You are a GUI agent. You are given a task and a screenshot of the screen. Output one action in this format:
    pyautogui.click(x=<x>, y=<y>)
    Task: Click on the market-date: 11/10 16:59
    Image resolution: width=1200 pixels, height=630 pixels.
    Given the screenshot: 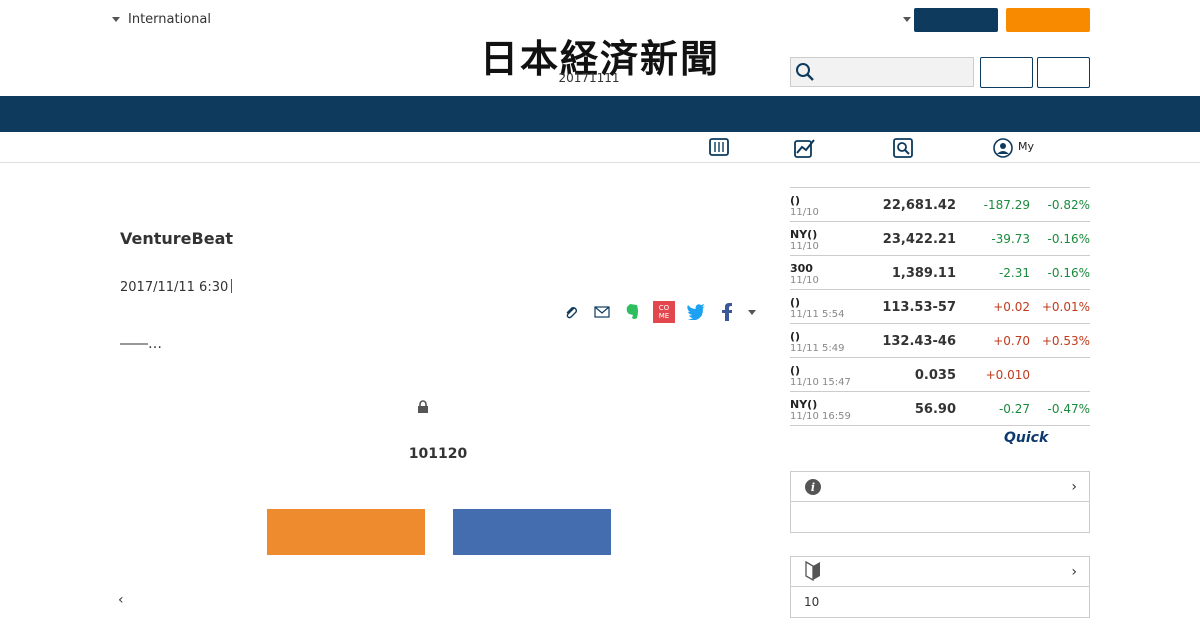 What is the action you would take?
    pyautogui.click(x=820, y=416)
    